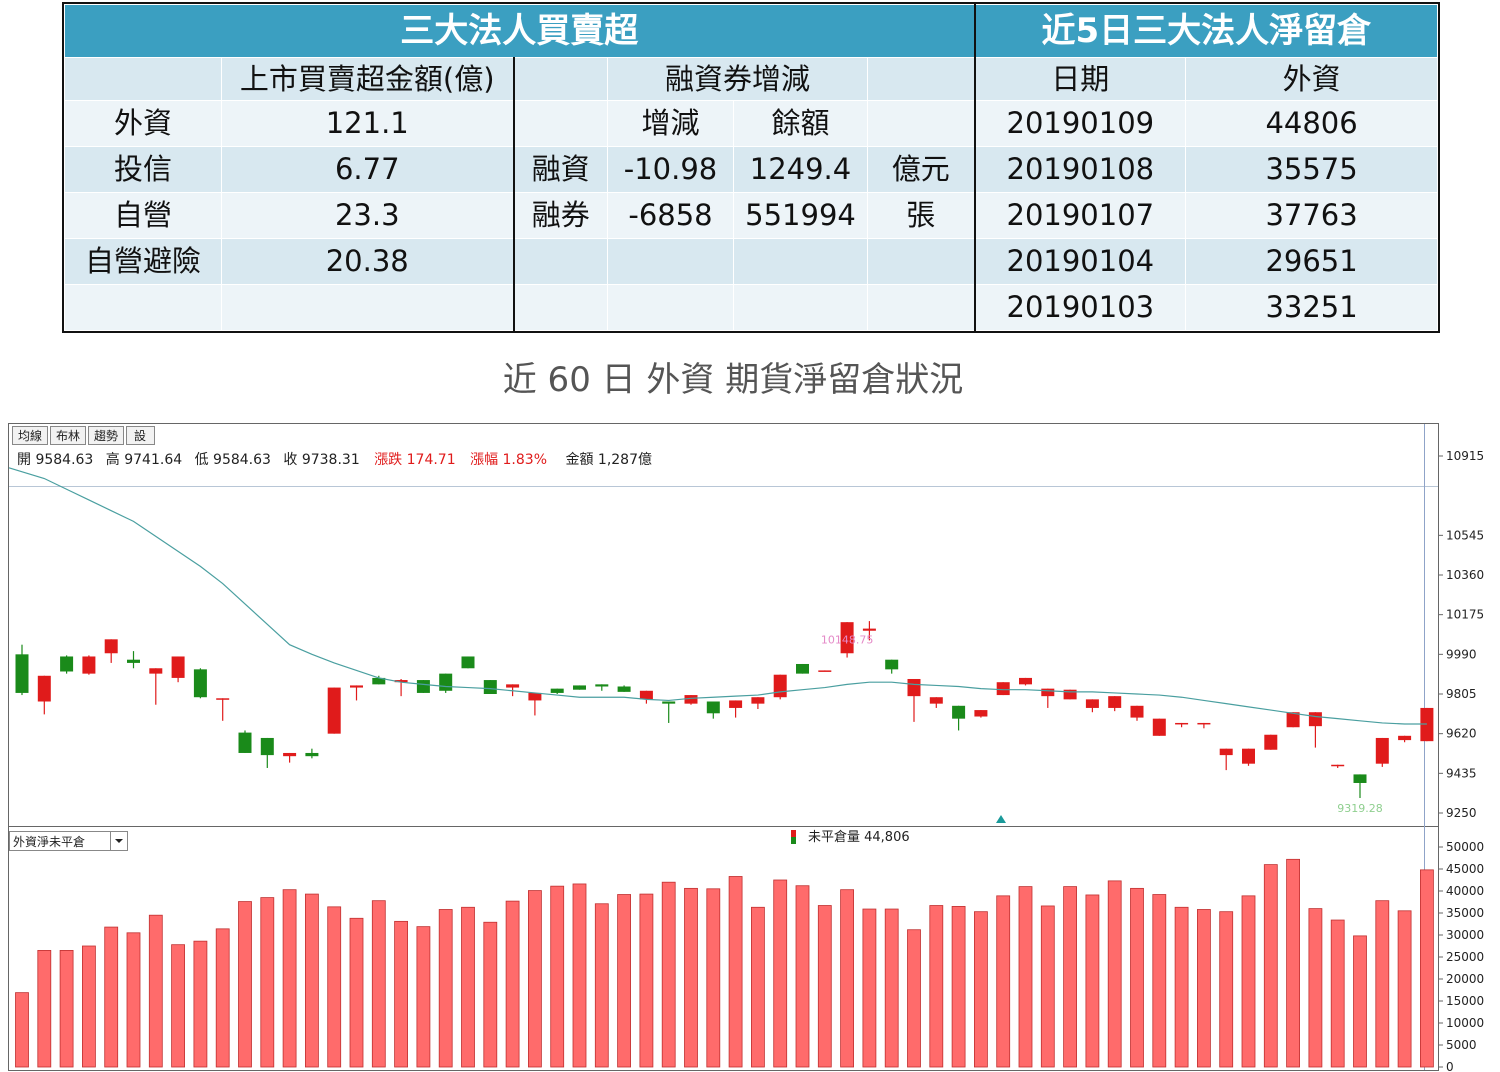 This screenshot has height=1072, width=1500. Describe the element at coordinates (414, 460) in the screenshot. I see `info-change: 漲跌 174.71` at that location.